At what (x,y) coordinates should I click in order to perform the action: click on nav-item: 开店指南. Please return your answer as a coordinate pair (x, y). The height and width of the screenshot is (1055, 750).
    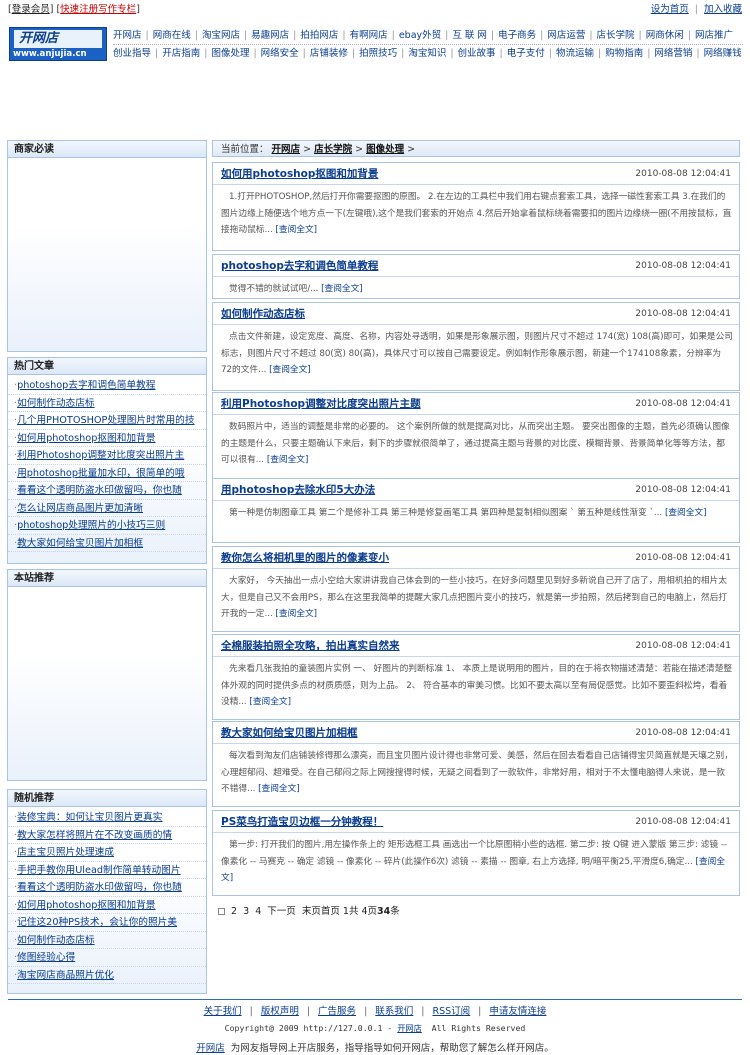
    Looking at the image, I should click on (181, 53).